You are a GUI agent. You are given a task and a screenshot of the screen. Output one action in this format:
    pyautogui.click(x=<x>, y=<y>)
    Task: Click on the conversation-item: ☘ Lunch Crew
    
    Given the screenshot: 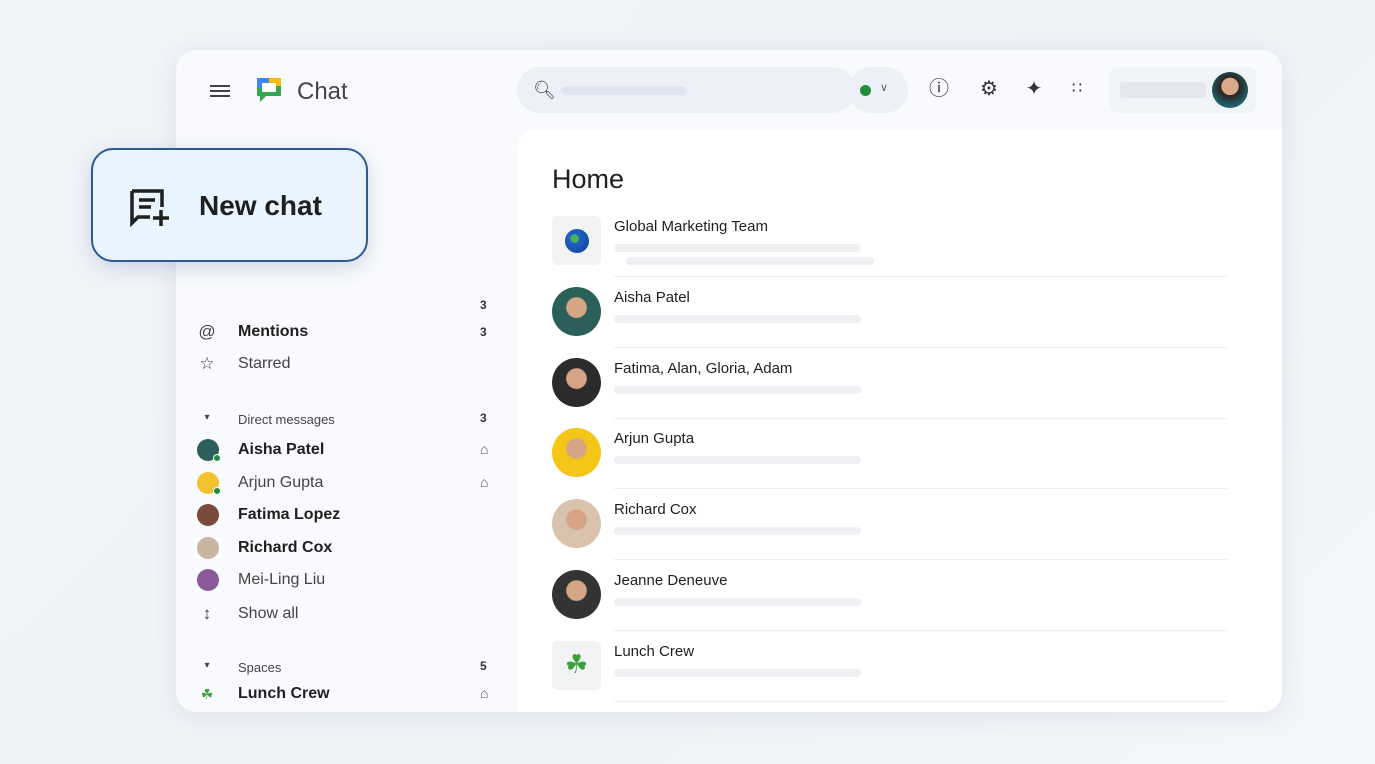 What is the action you would take?
    pyautogui.click(x=889, y=676)
    